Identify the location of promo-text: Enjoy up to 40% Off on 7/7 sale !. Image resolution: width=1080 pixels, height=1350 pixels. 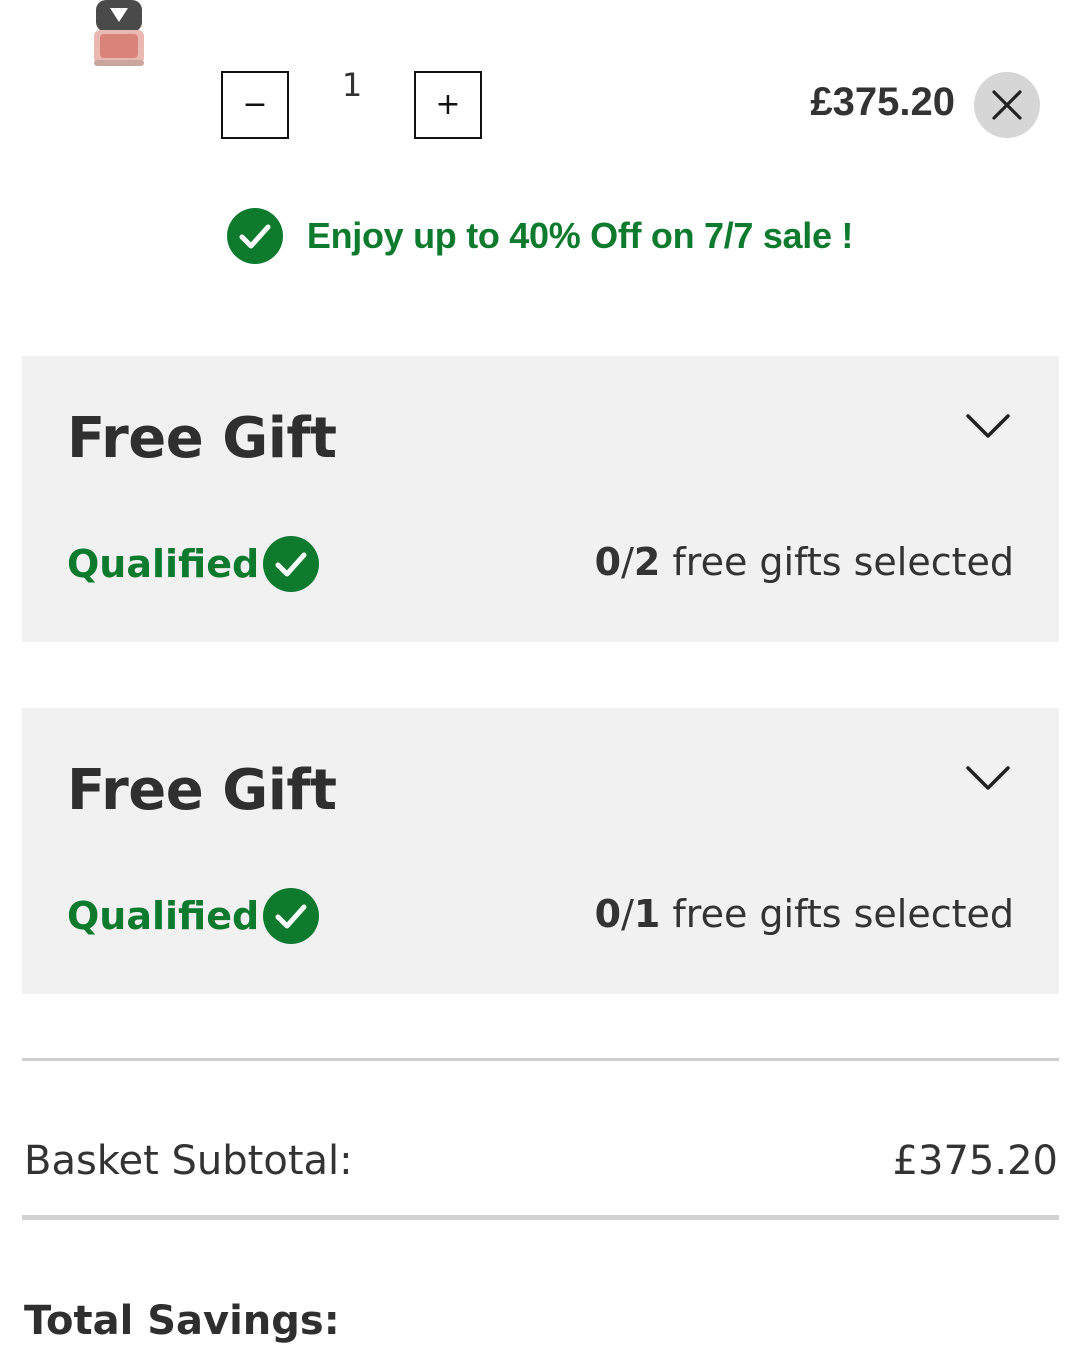
(580, 235).